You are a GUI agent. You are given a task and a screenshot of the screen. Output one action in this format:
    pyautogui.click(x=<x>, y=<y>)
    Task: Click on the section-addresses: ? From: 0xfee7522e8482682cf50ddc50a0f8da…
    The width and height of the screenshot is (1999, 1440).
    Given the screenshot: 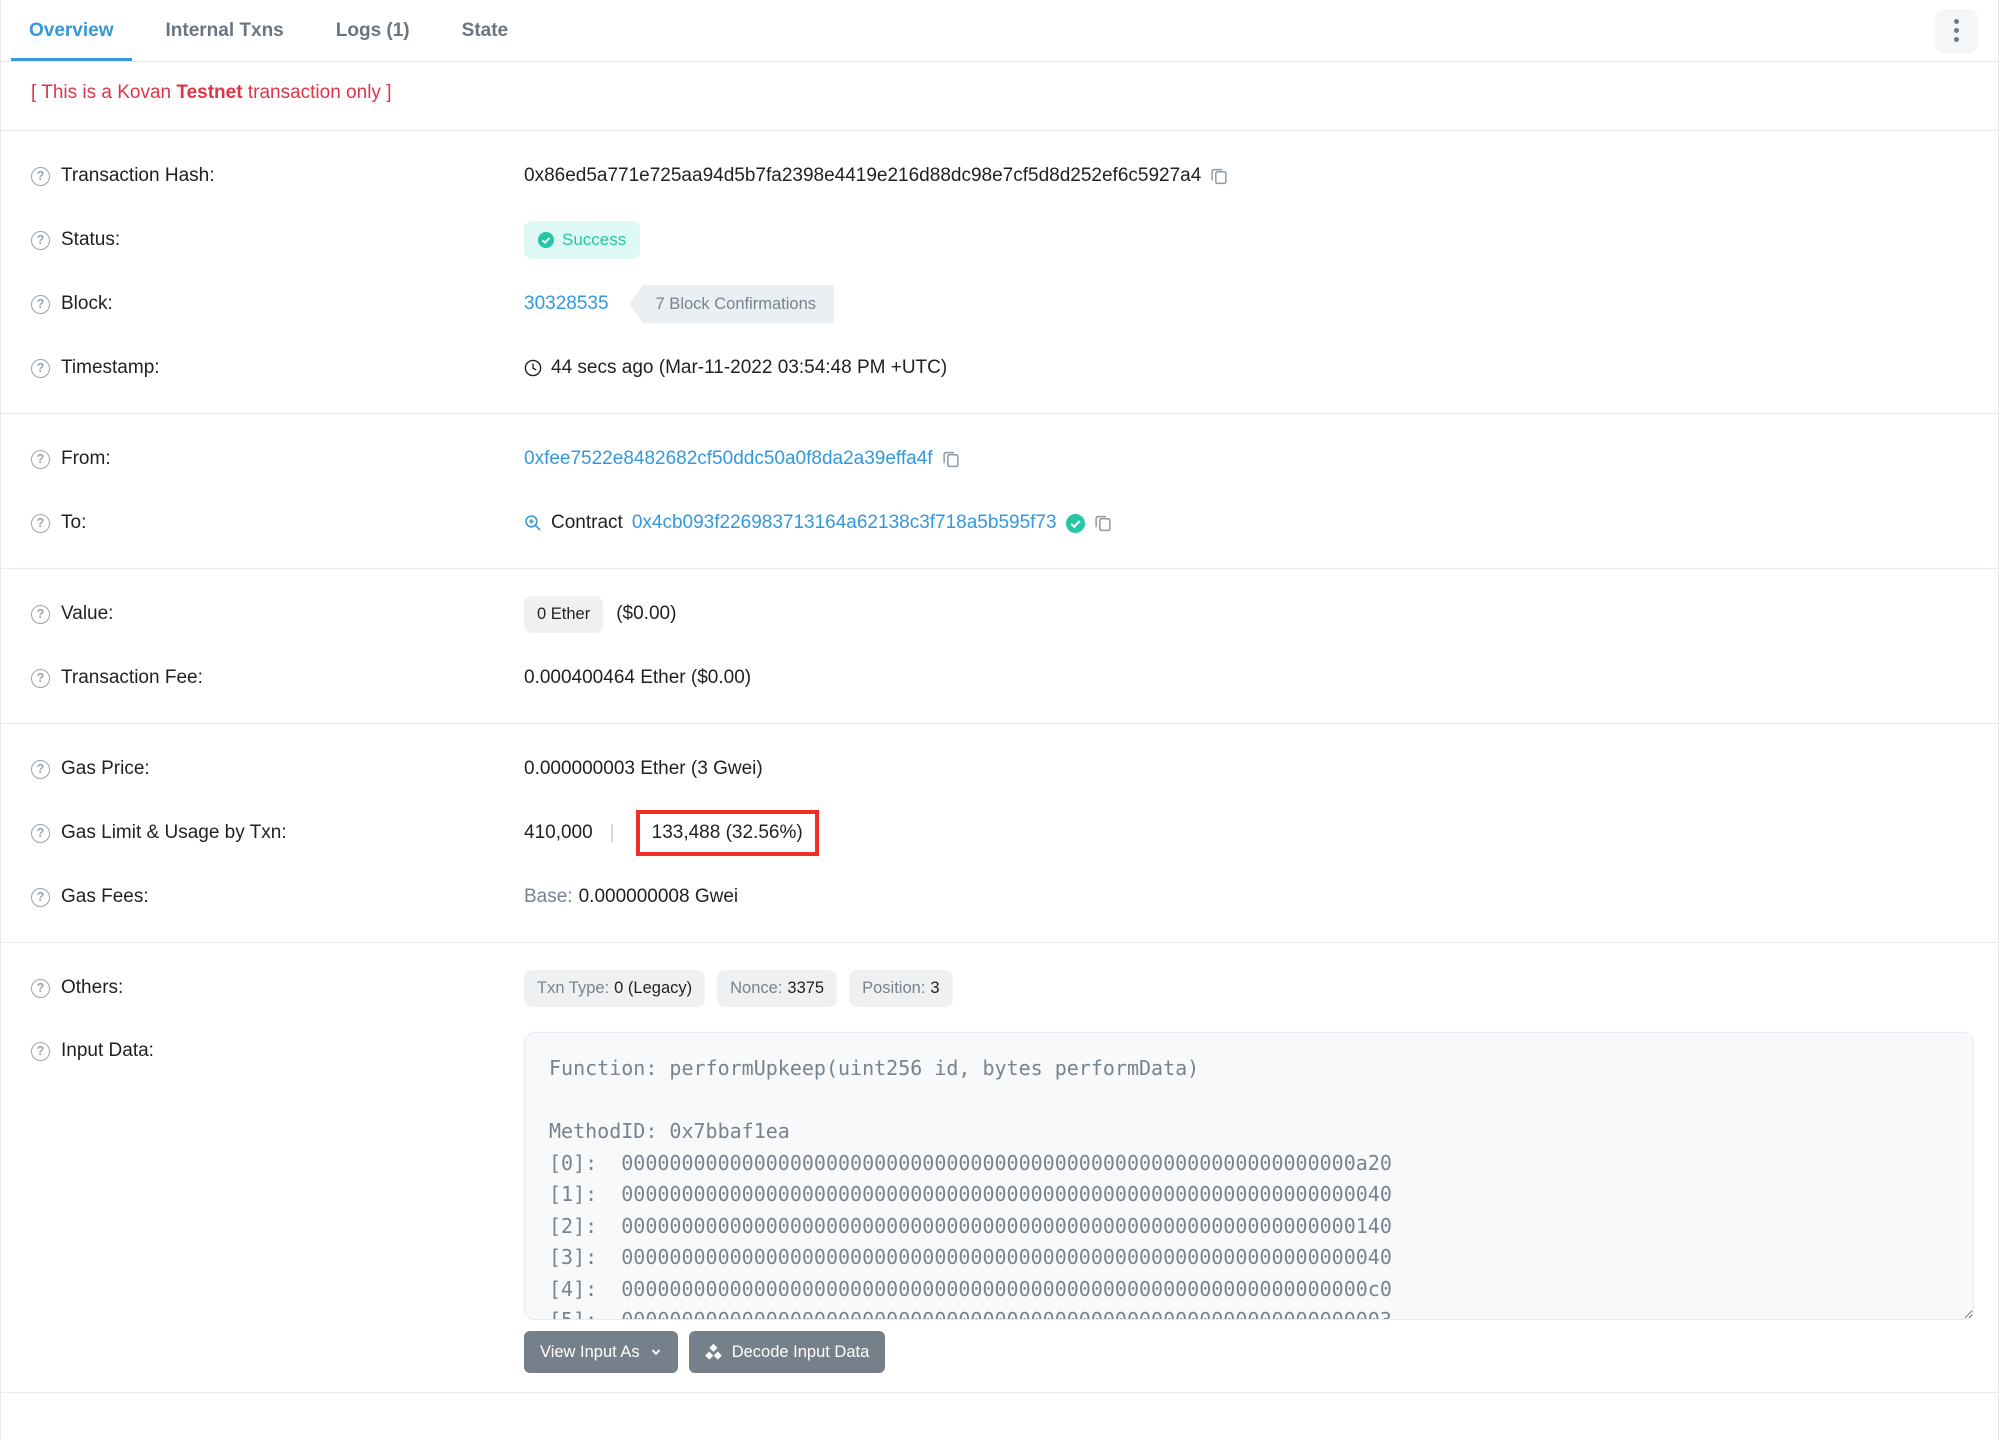 What is the action you would take?
    pyautogui.click(x=999, y=491)
    